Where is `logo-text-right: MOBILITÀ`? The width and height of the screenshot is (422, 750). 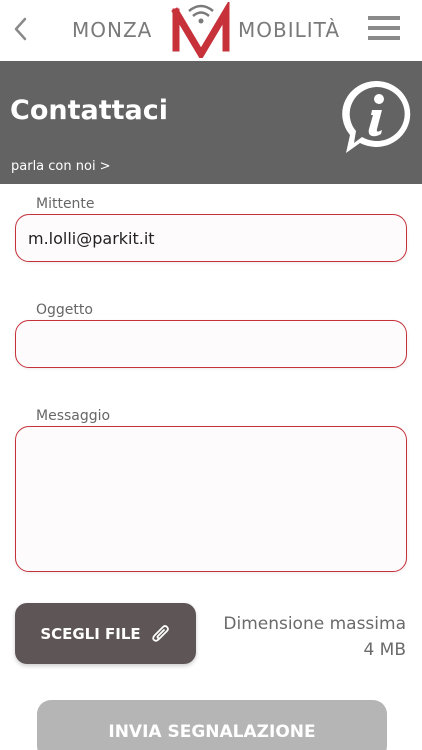 logo-text-right: MOBILITÀ is located at coordinates (289, 30).